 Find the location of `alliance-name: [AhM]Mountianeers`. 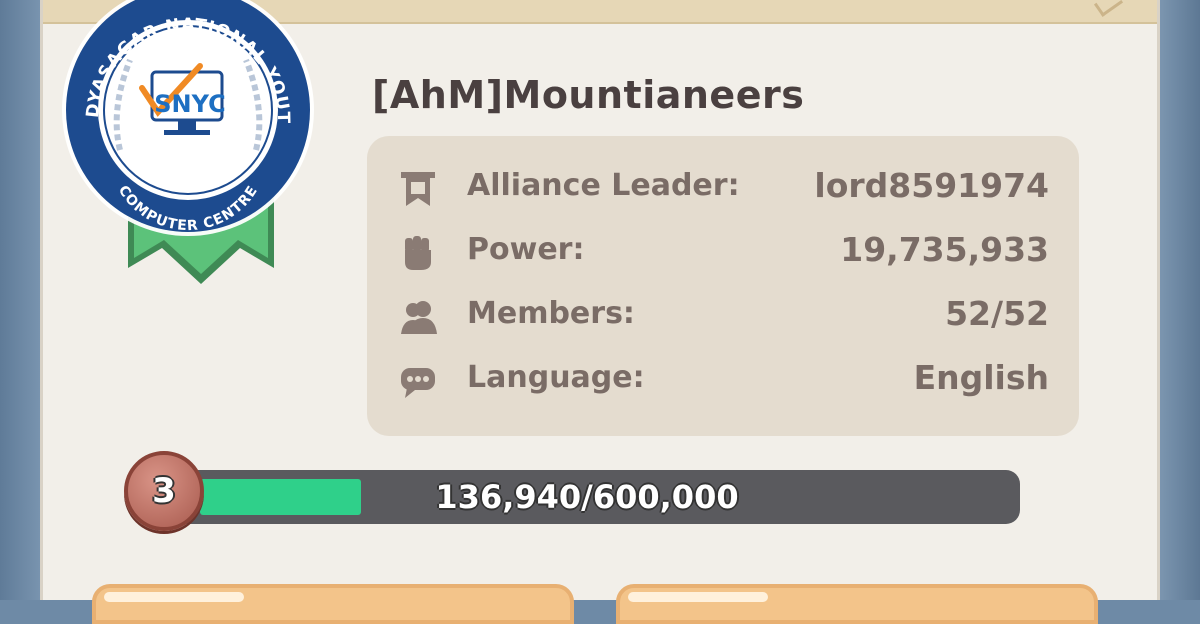

alliance-name: [AhM]Mountianeers is located at coordinates (588, 95).